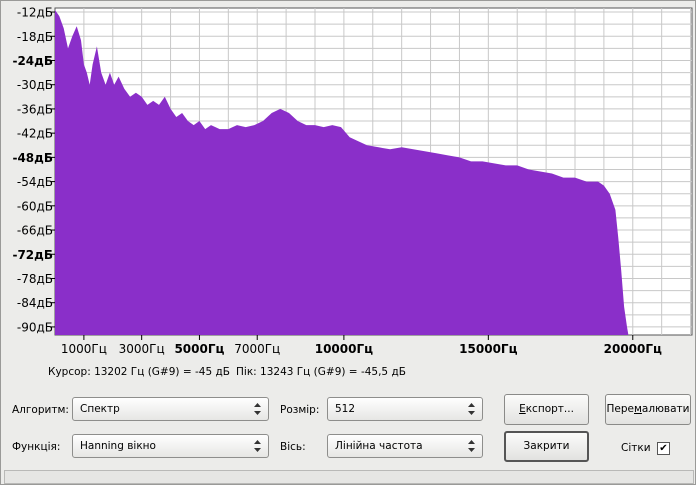  What do you see at coordinates (633, 349) in the screenshot?
I see `x-tick-label: 20000Гц` at bounding box center [633, 349].